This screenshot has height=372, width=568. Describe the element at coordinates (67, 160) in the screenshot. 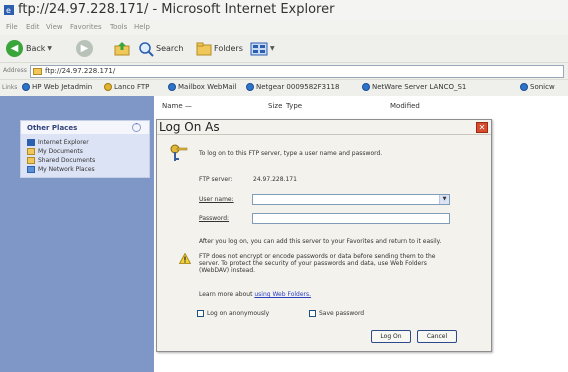

I see `place-label: Shared Documents` at that location.